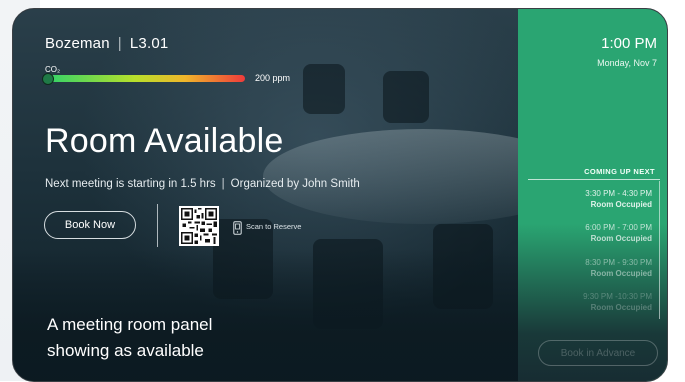 The width and height of the screenshot is (685, 382). What do you see at coordinates (585, 233) in the screenshot?
I see `upcoming-event: 6:00 PM - 7:00 PM Room Occupied` at bounding box center [585, 233].